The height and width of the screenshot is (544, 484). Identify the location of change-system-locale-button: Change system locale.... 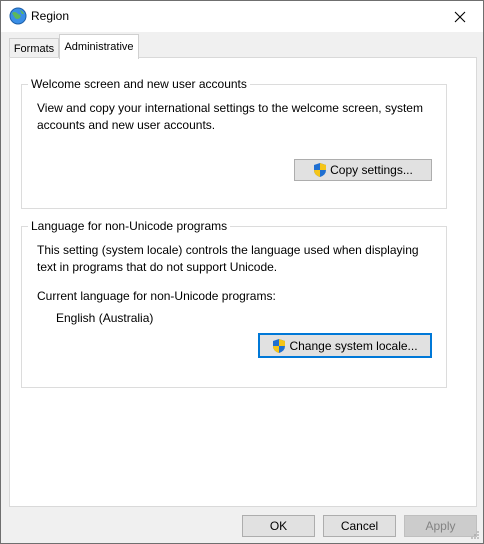
(345, 345).